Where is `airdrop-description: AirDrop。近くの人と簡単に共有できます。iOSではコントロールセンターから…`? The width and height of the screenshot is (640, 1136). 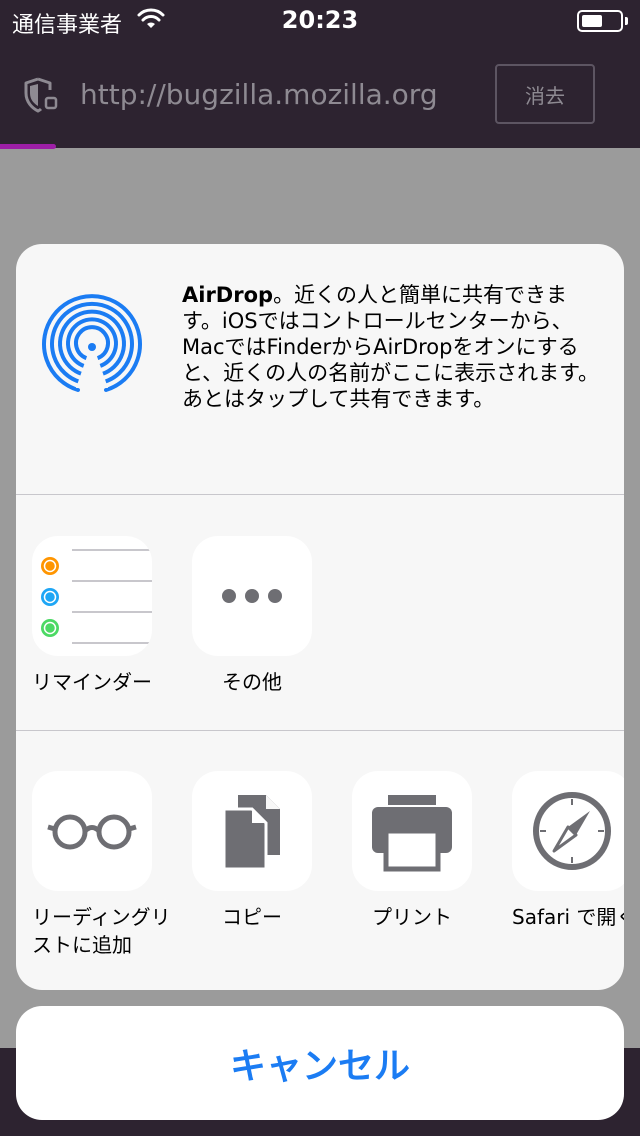 airdrop-description: AirDrop。近くの人と簡単に共有できます。iOSではコントロールセンターから… is located at coordinates (392, 347).